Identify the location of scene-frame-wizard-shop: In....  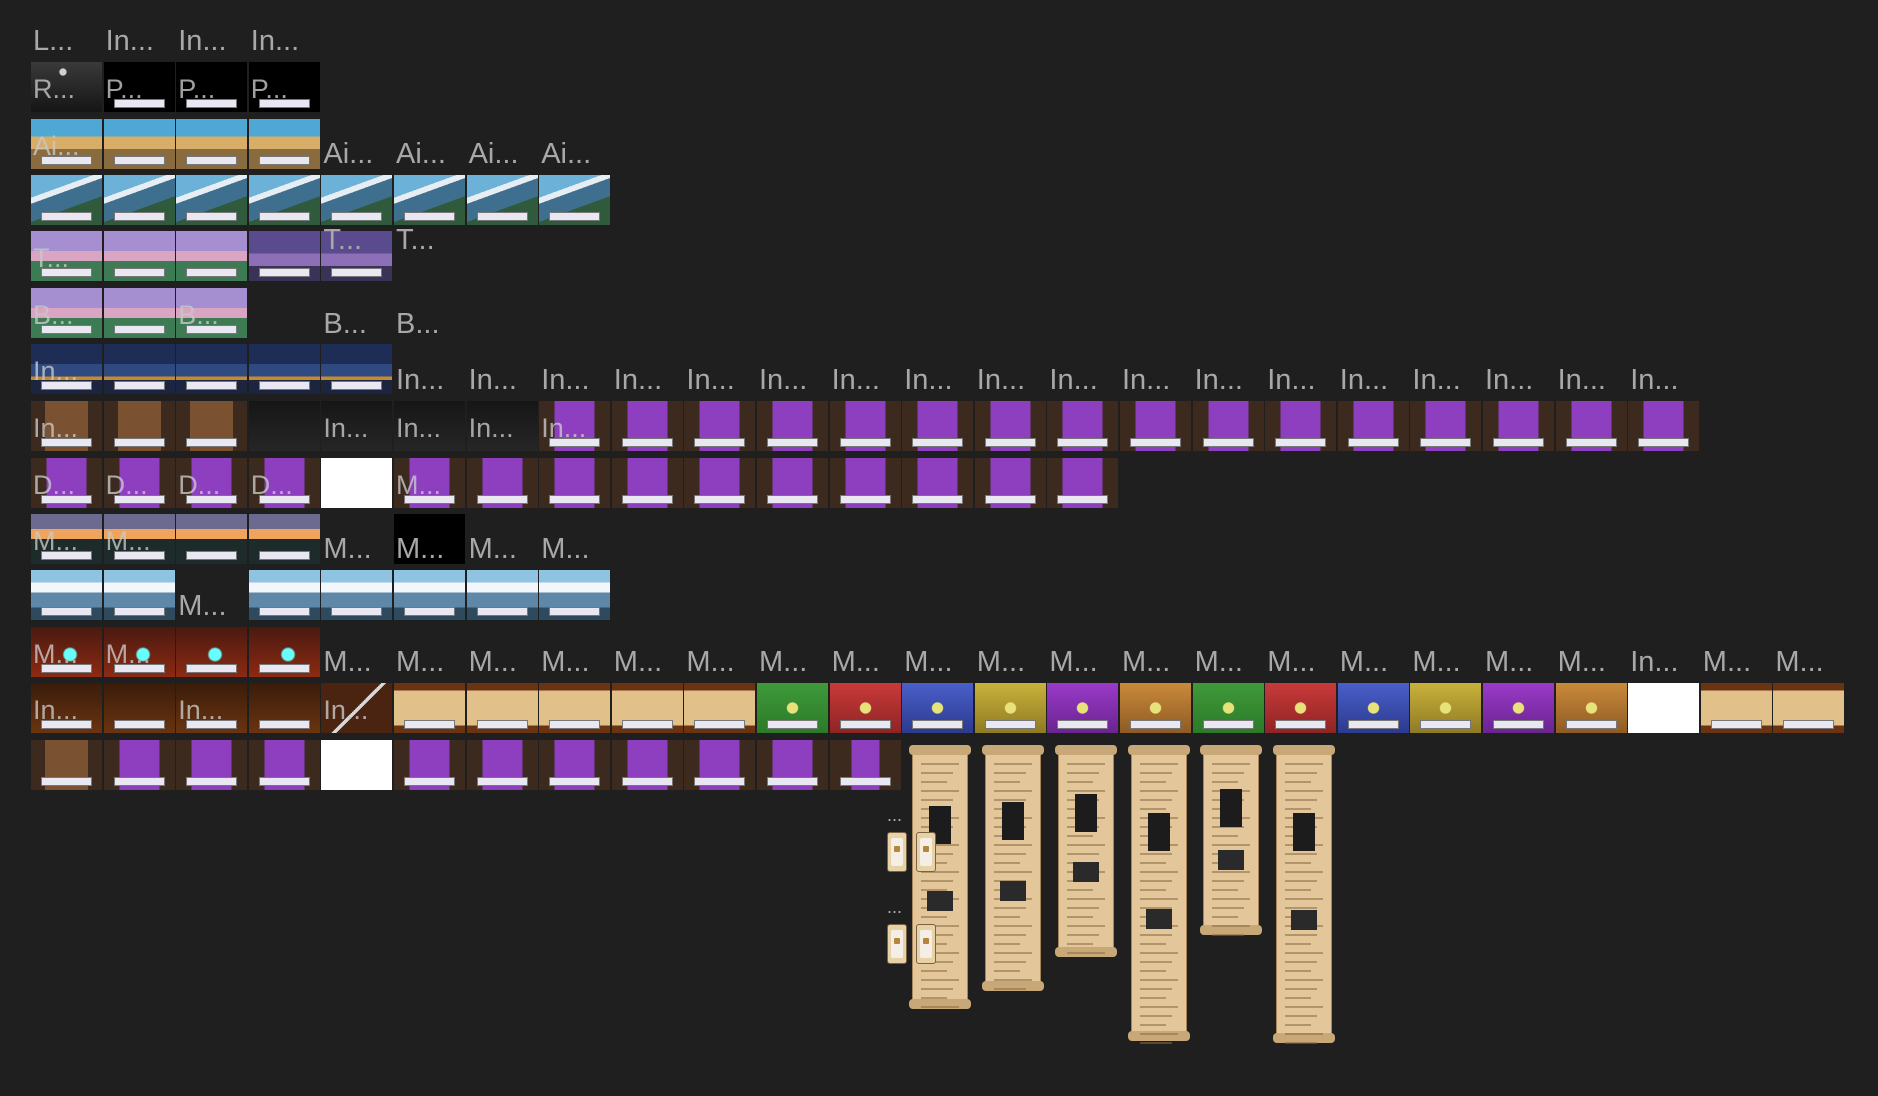
(66, 426).